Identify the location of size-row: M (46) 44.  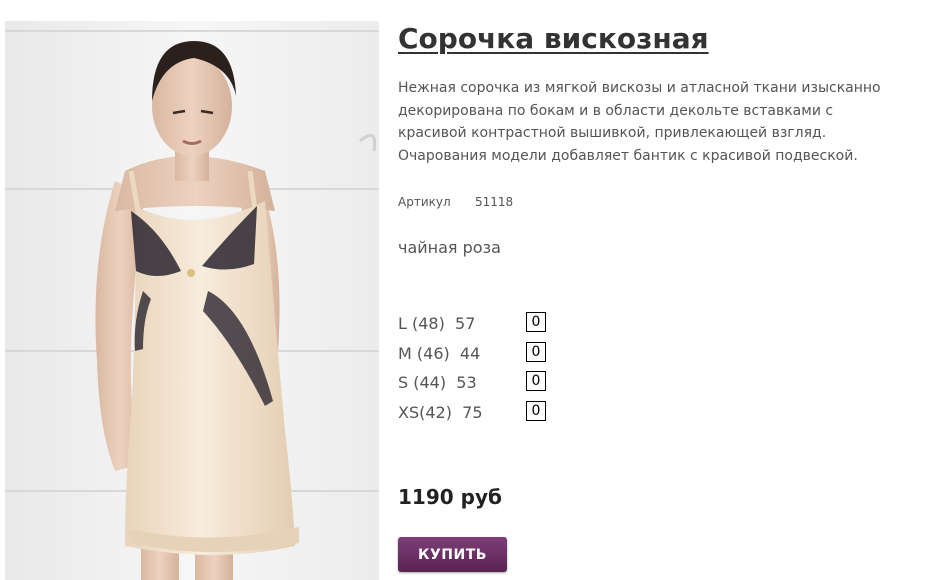
(478, 356).